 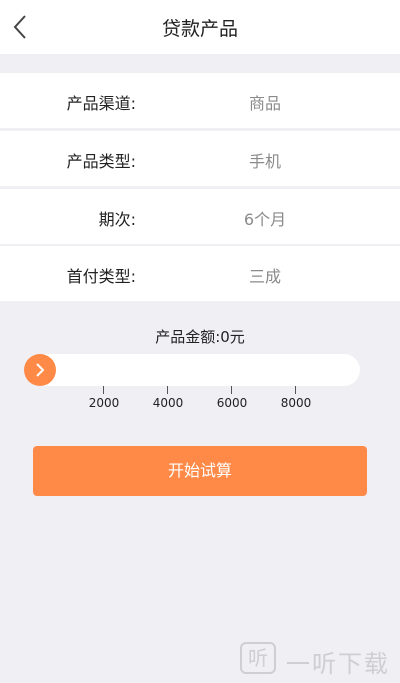 I want to click on product-channel-label: 产品渠道:, so click(x=101, y=103).